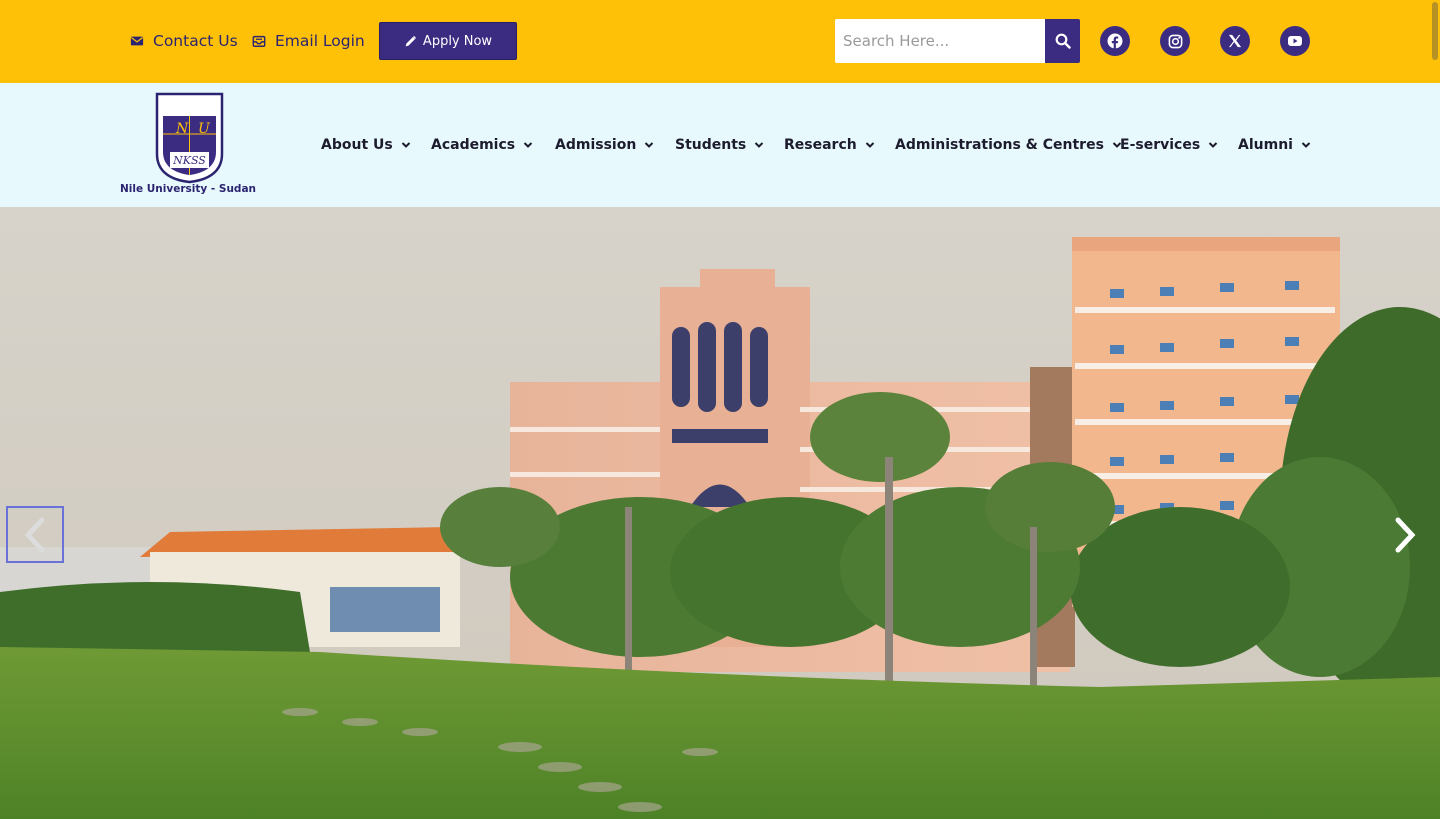  I want to click on nav-item-students: Students, so click(719, 145).